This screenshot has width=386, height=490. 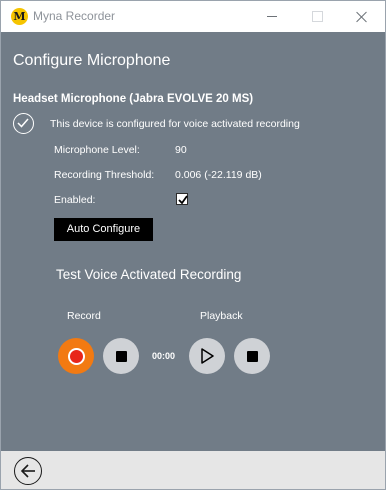 I want to click on maximize-icon, so click(x=317, y=16).